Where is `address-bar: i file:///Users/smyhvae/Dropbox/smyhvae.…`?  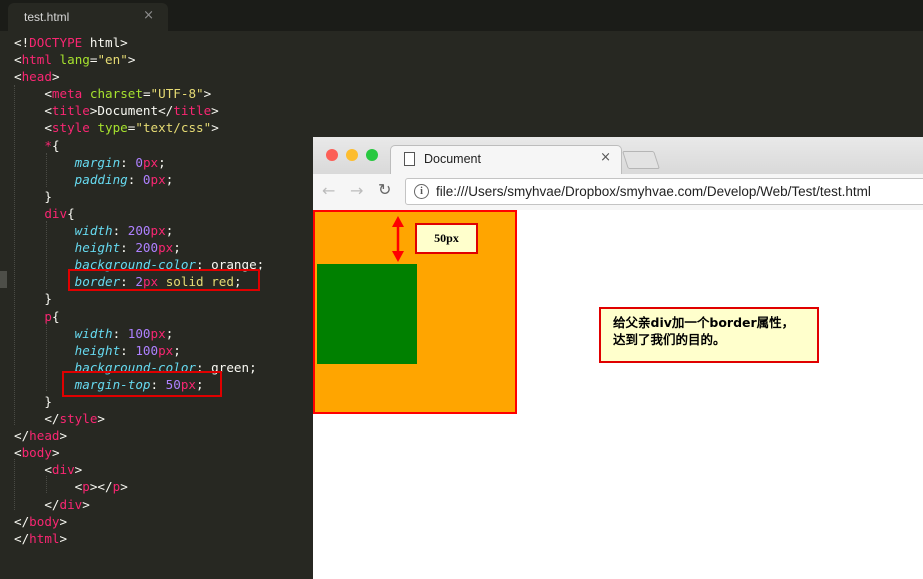
address-bar: i file:///Users/smyhvae/Dropbox/smyhvae.… is located at coordinates (664, 191).